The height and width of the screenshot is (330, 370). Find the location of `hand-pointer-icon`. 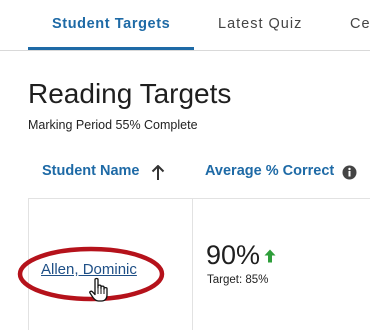

hand-pointer-icon is located at coordinates (98, 289).